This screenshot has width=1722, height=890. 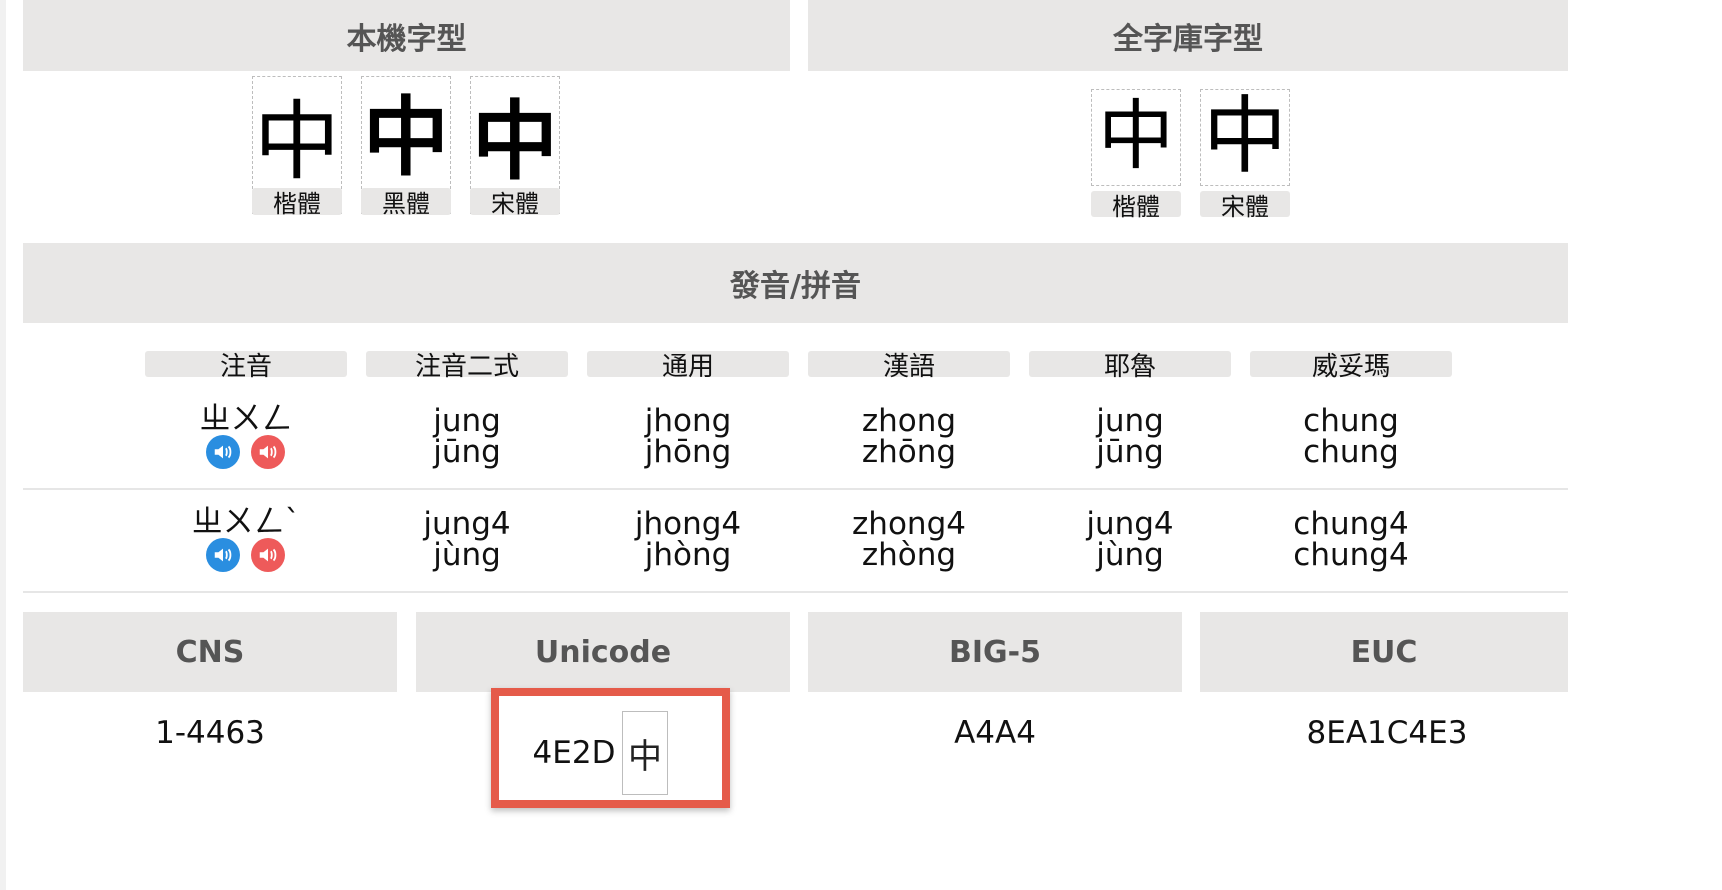 What do you see at coordinates (688, 524) in the screenshot?
I see `reading-plain: jhong4` at bounding box center [688, 524].